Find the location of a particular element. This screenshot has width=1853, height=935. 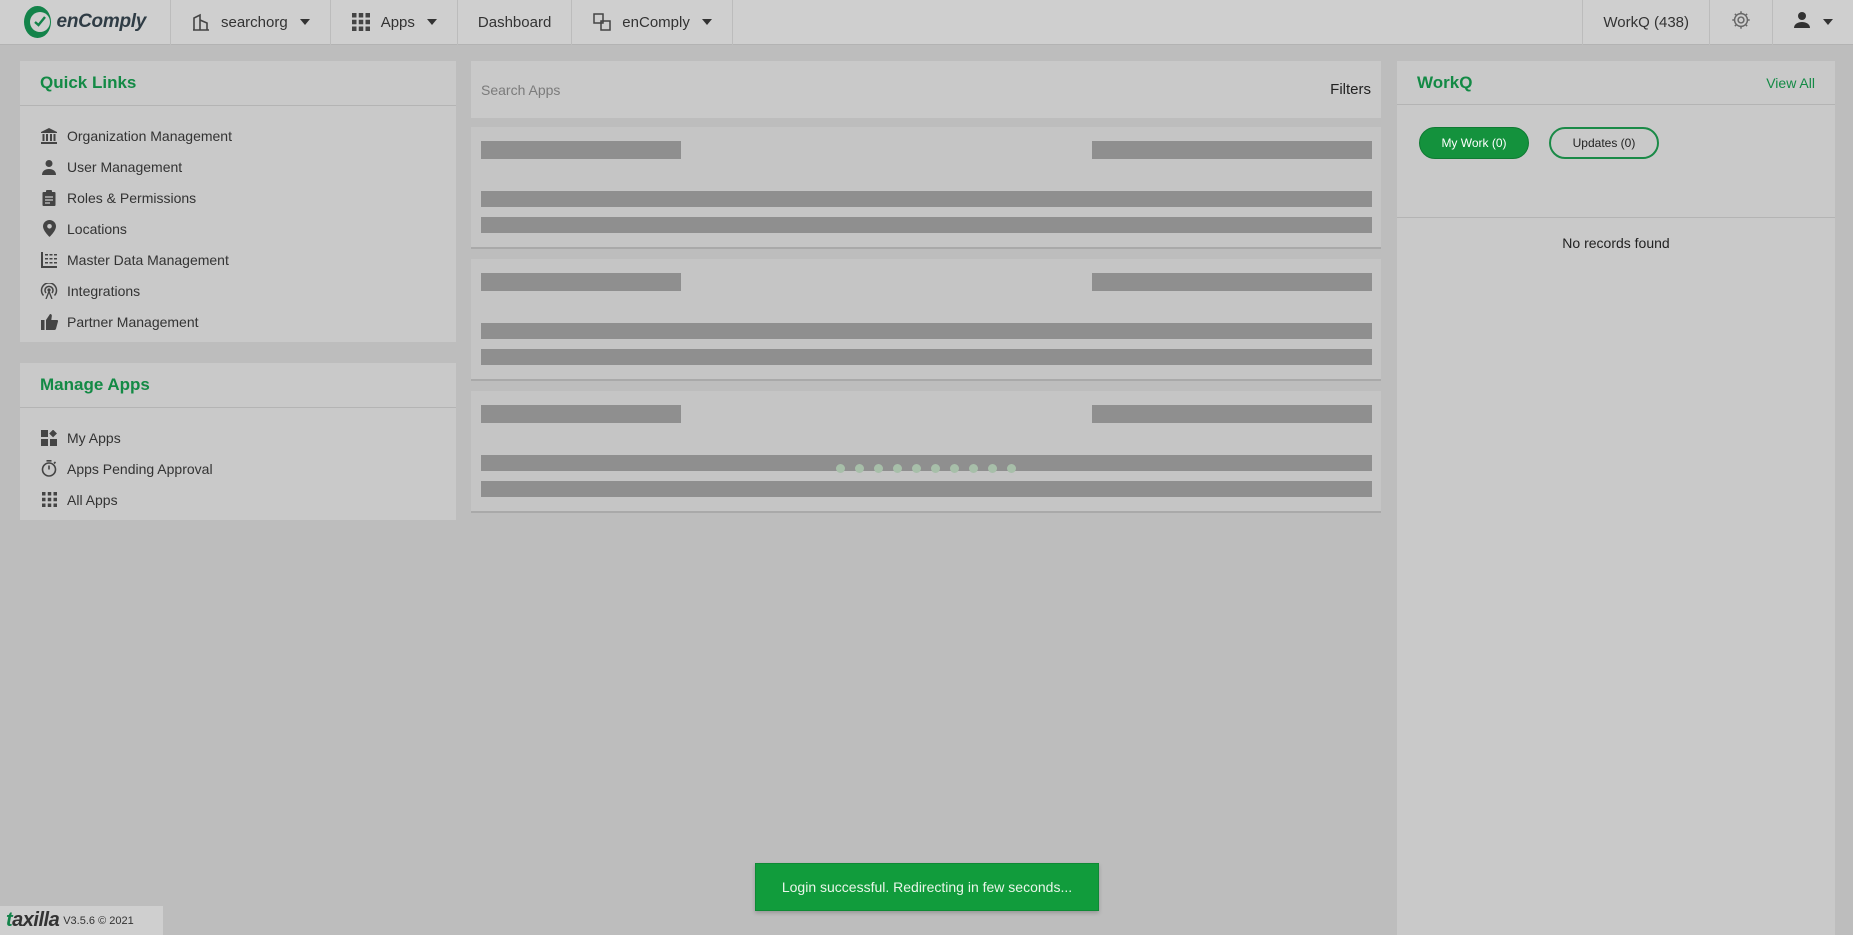

manage-apps-title: Manage Apps is located at coordinates (95, 384).